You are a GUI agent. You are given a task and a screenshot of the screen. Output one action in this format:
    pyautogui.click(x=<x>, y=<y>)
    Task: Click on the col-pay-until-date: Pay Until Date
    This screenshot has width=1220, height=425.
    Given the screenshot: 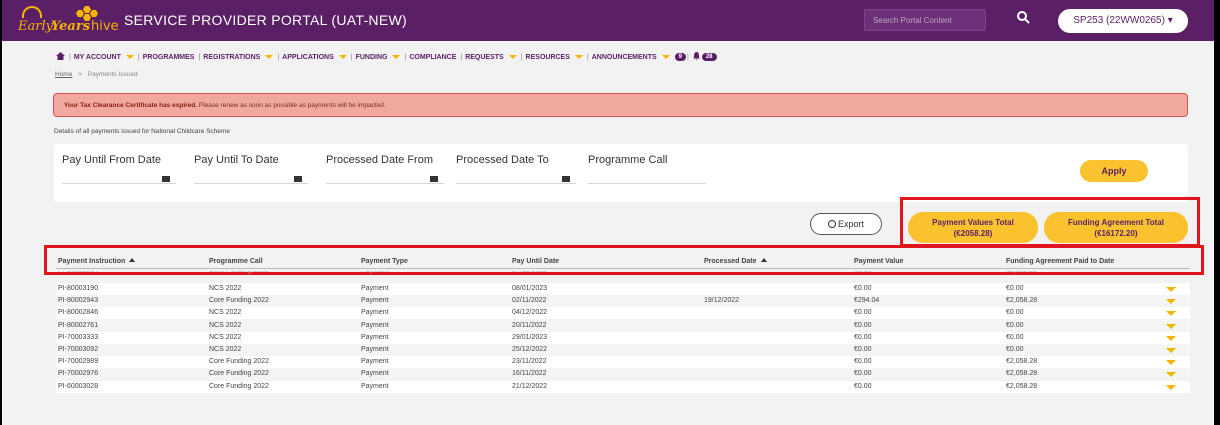 What is the action you would take?
    pyautogui.click(x=535, y=261)
    